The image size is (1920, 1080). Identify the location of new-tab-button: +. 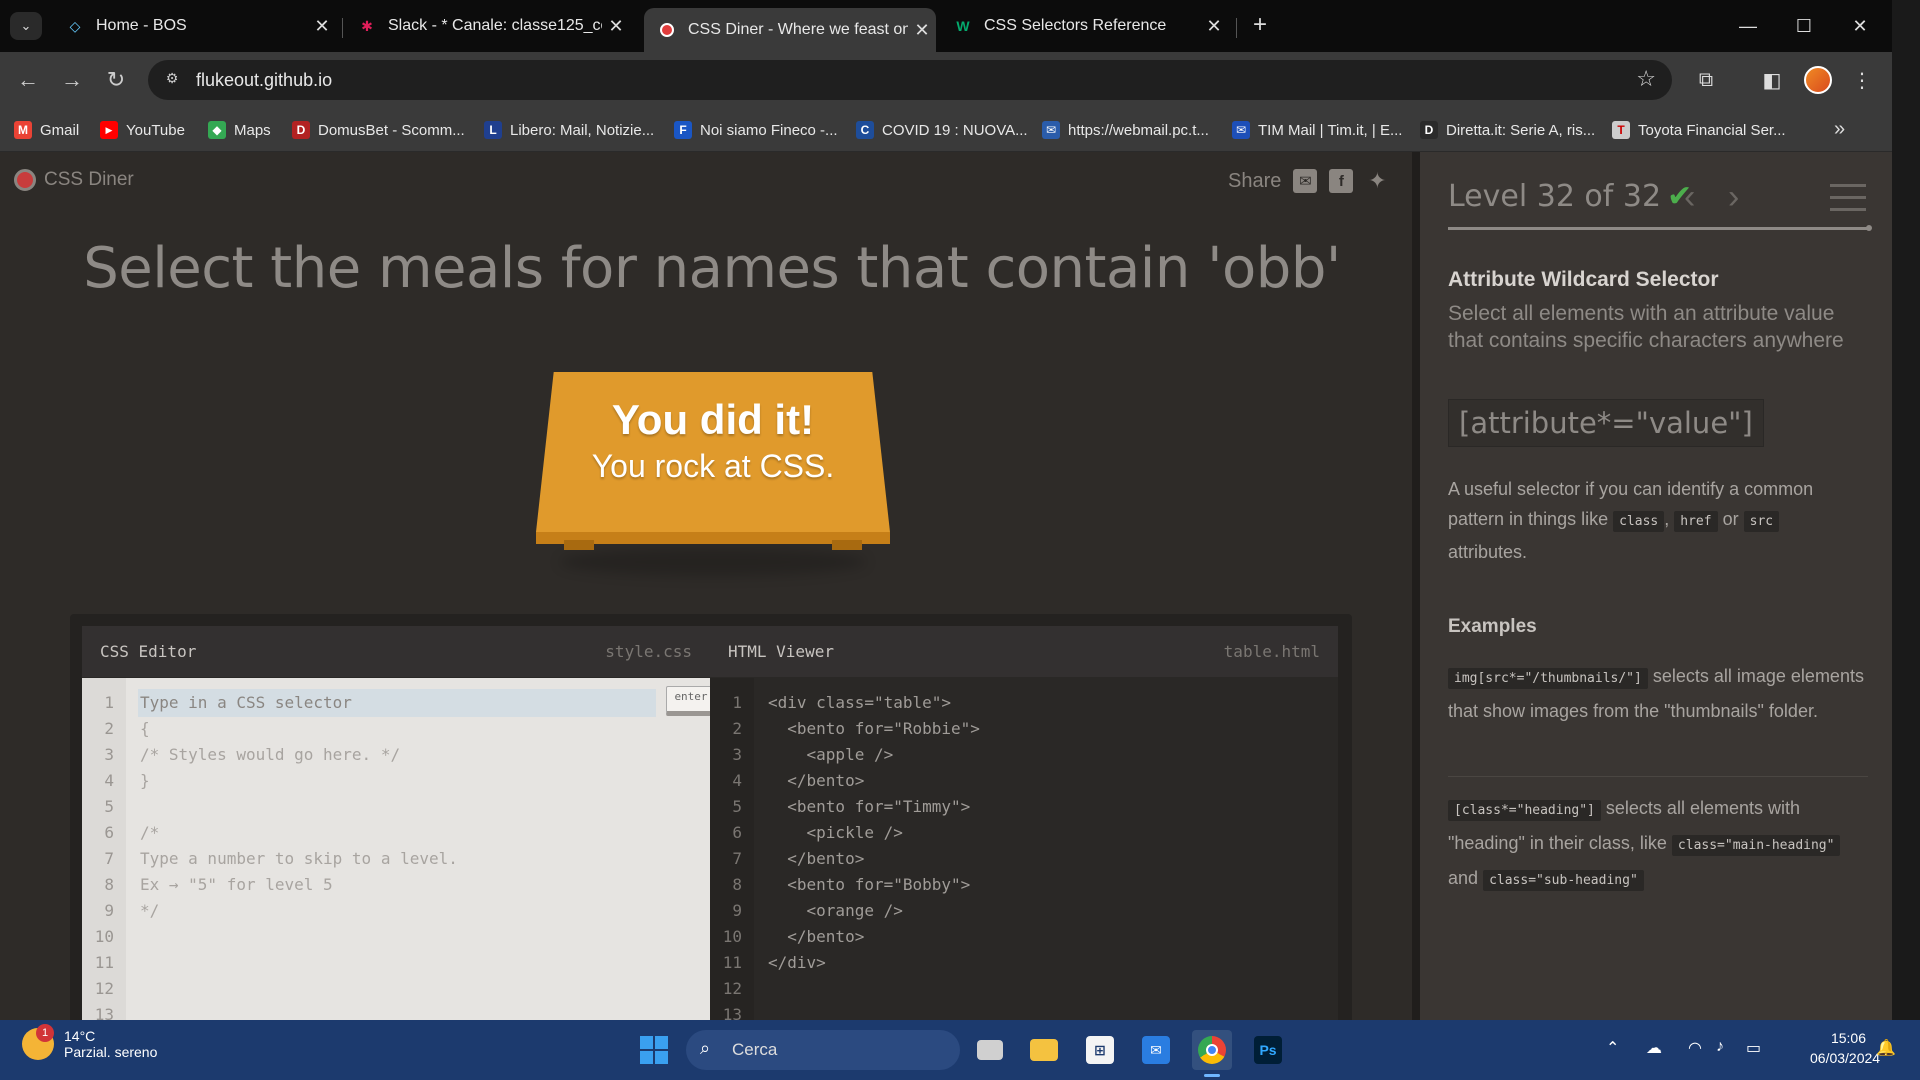
(1260, 26).